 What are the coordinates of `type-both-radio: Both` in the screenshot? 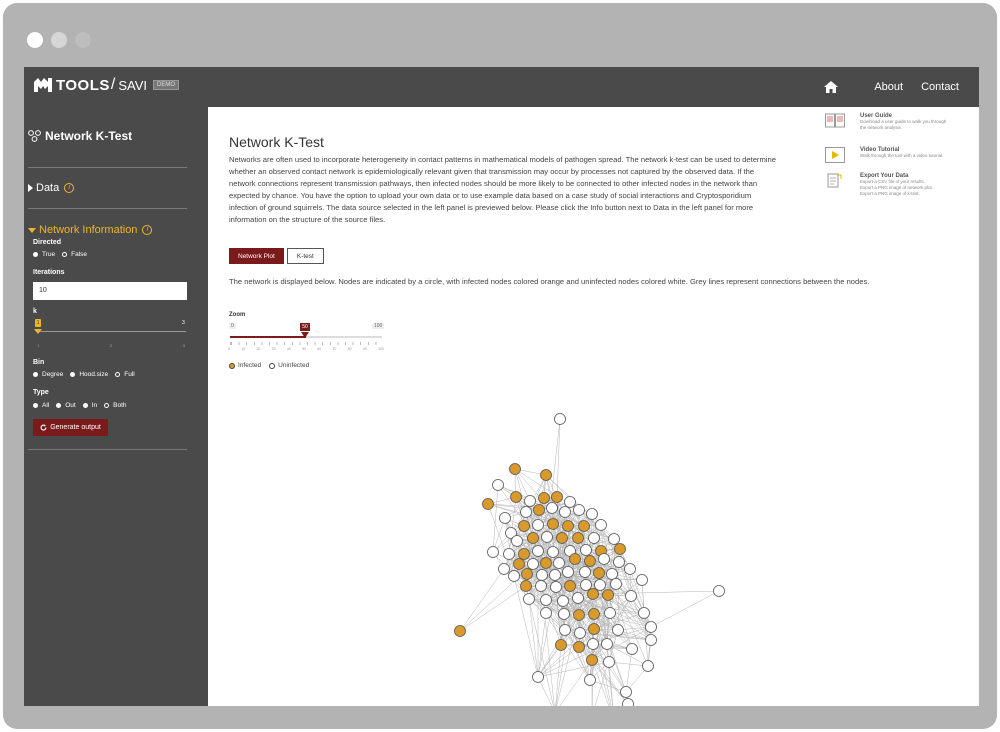 It's located at (115, 405).